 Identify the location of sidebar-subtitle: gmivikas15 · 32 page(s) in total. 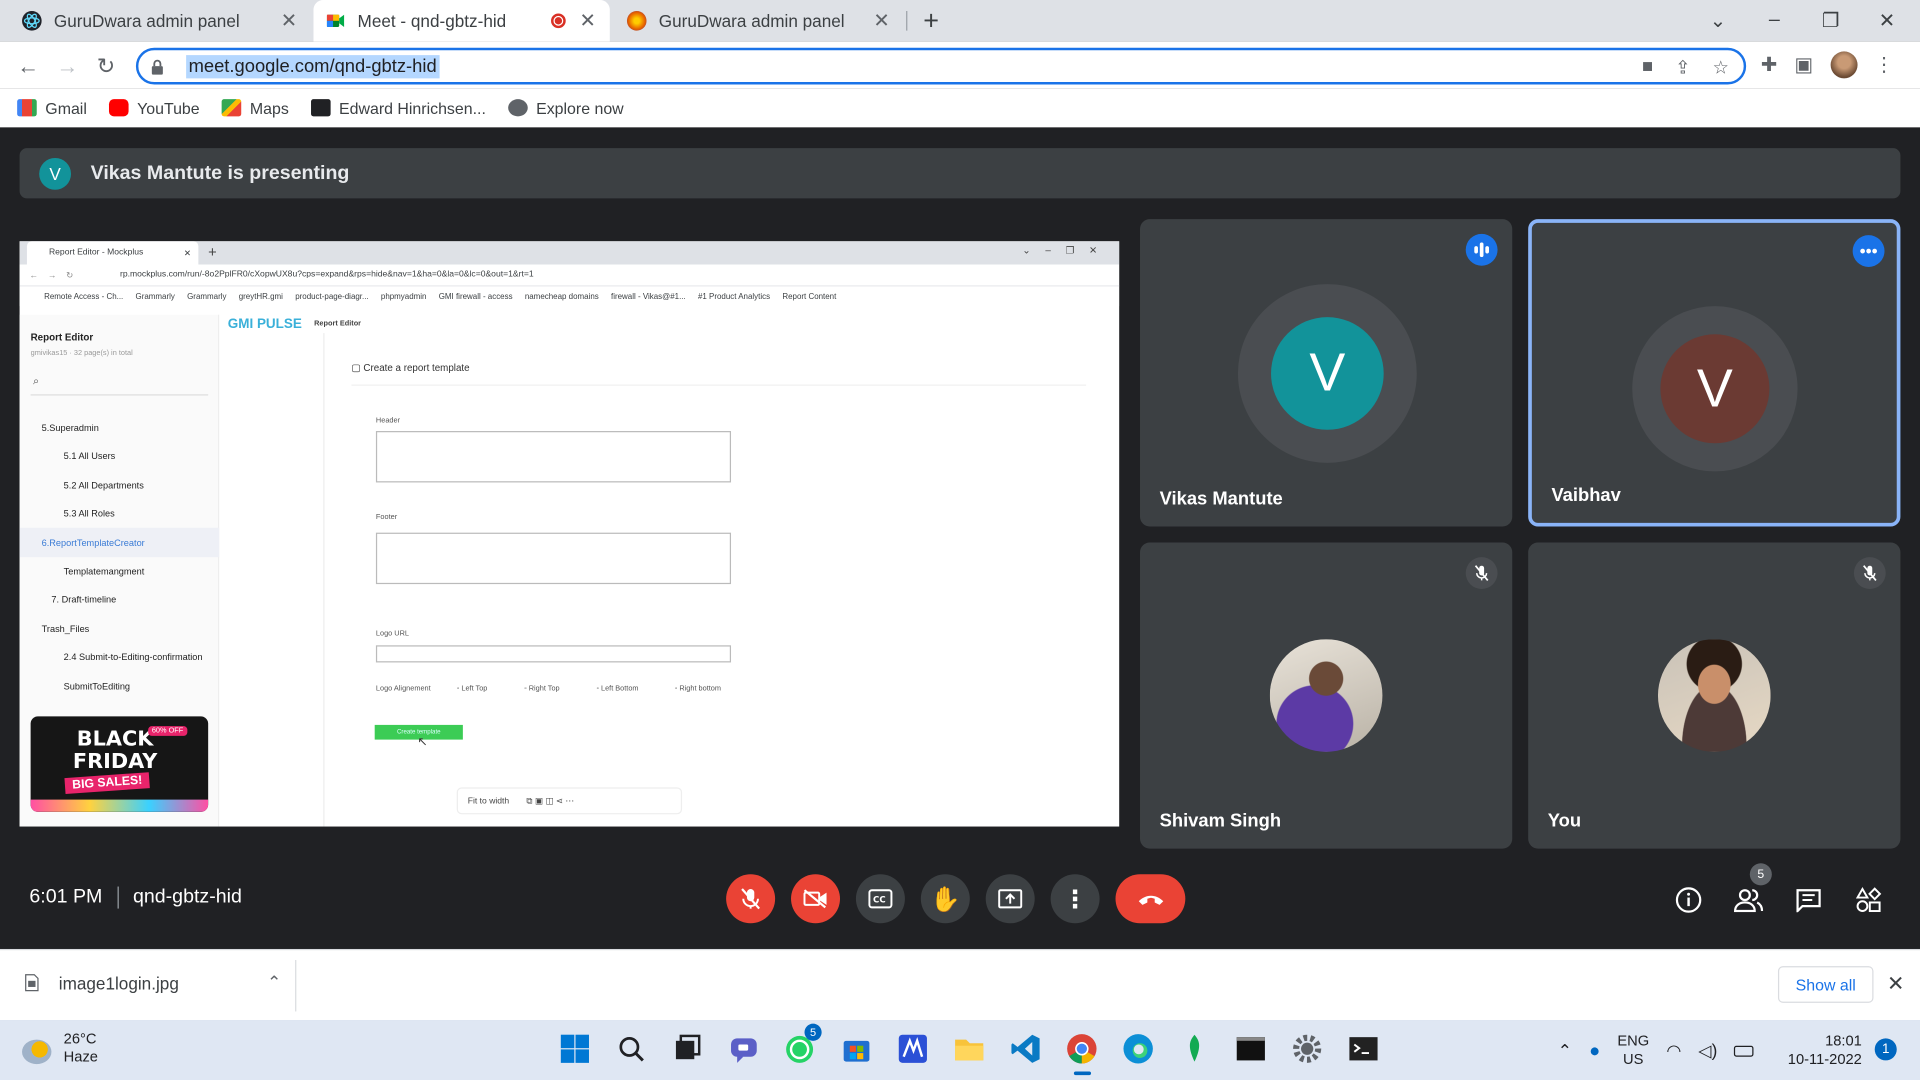
(81, 354).